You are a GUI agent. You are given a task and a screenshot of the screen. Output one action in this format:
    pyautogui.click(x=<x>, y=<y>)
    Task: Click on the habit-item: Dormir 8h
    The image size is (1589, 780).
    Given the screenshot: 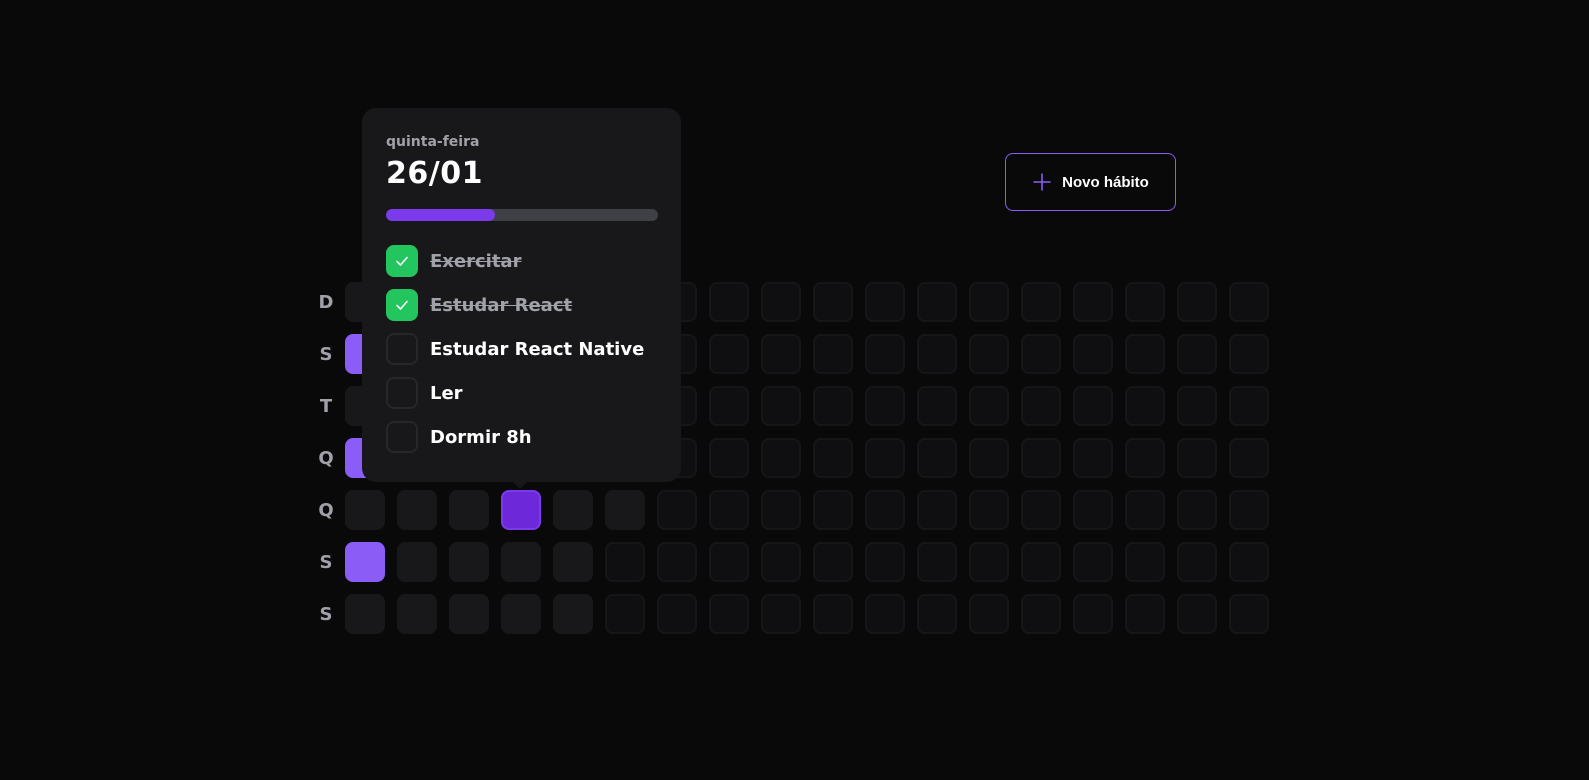 What is the action you would take?
    pyautogui.click(x=521, y=437)
    